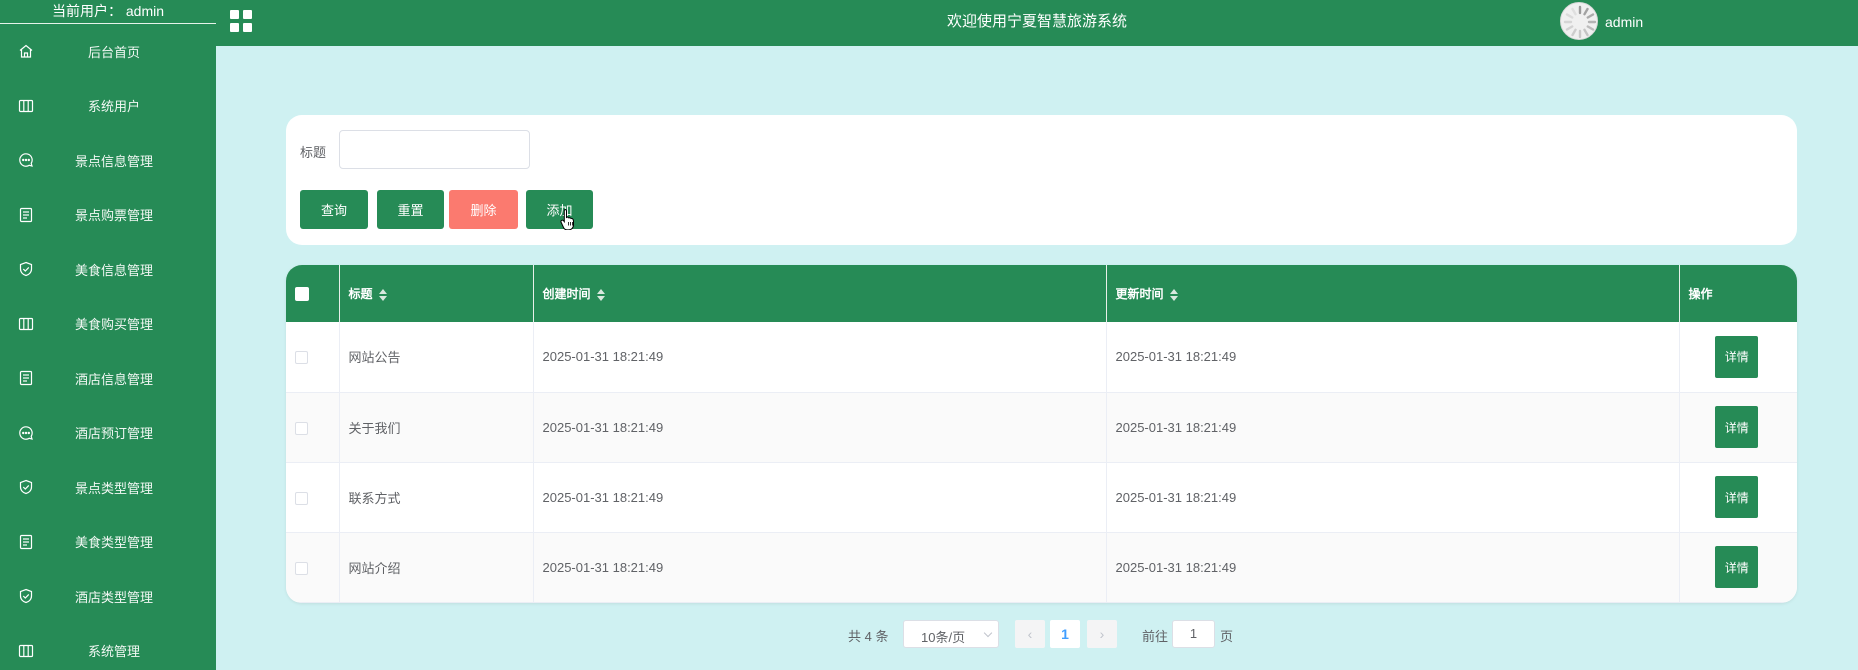 This screenshot has width=1858, height=670. Describe the element at coordinates (567, 219) in the screenshot. I see `hand-cursor-icon` at that location.